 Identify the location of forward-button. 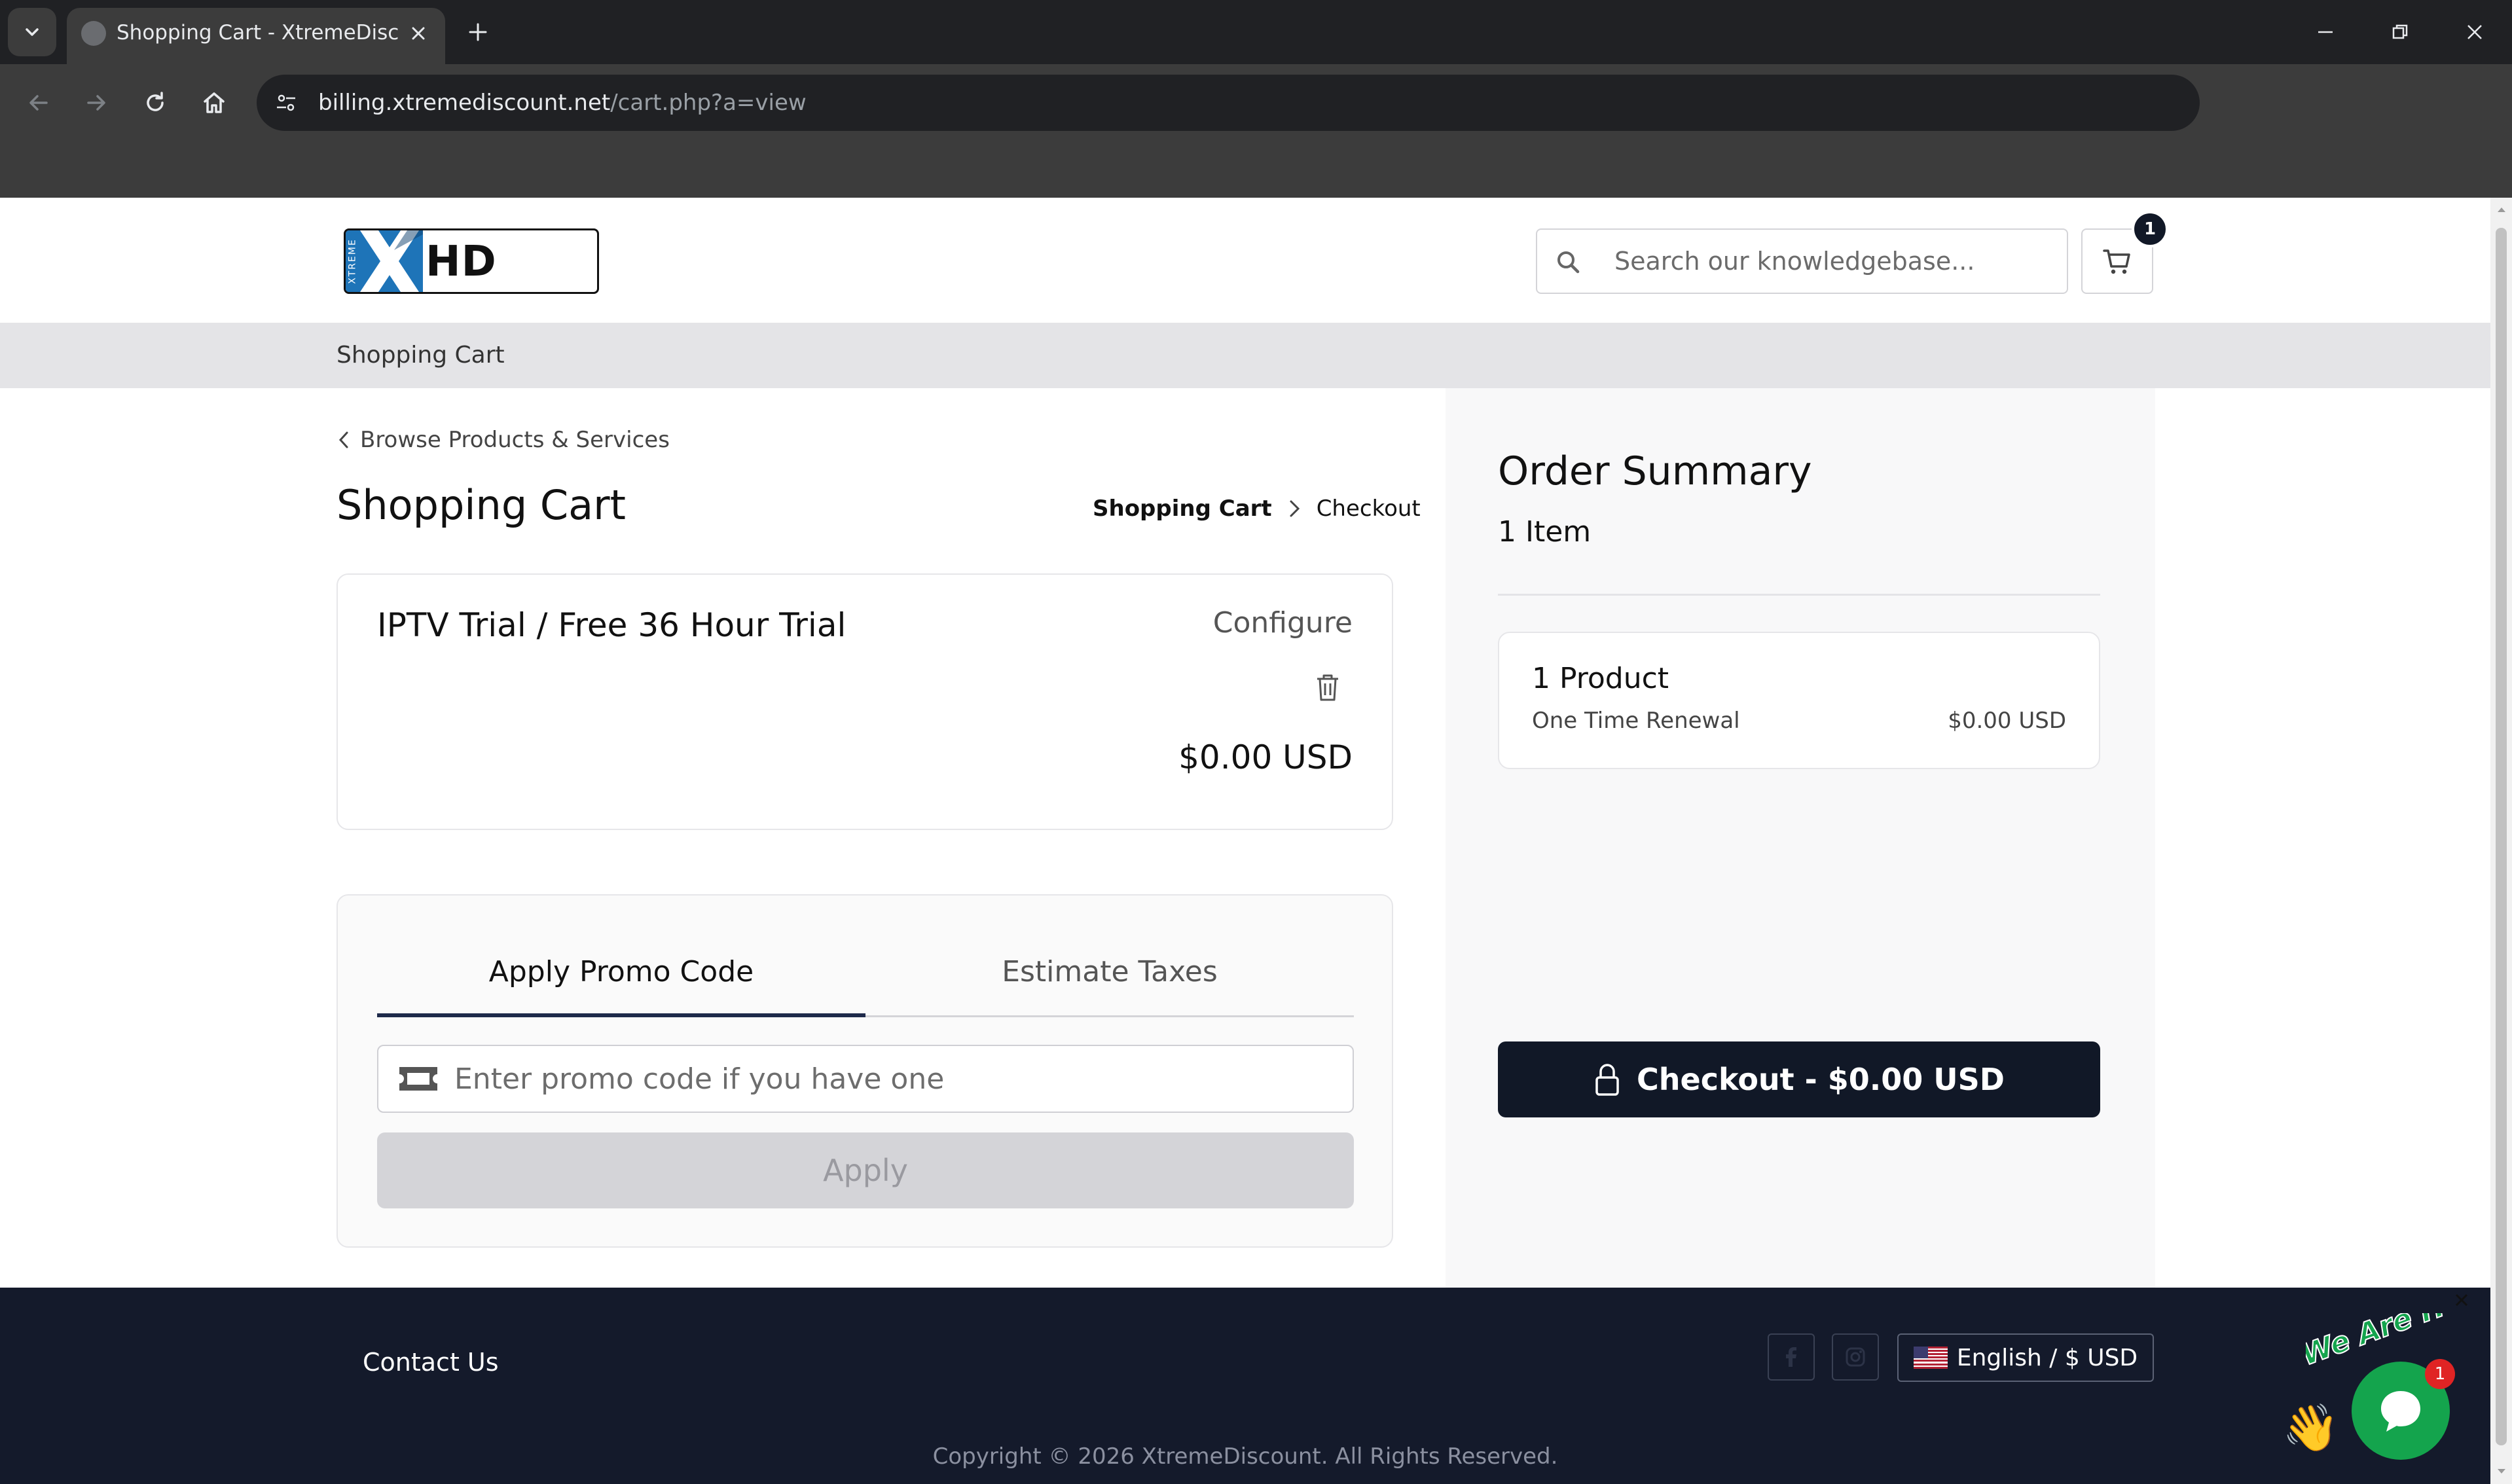
(96, 103).